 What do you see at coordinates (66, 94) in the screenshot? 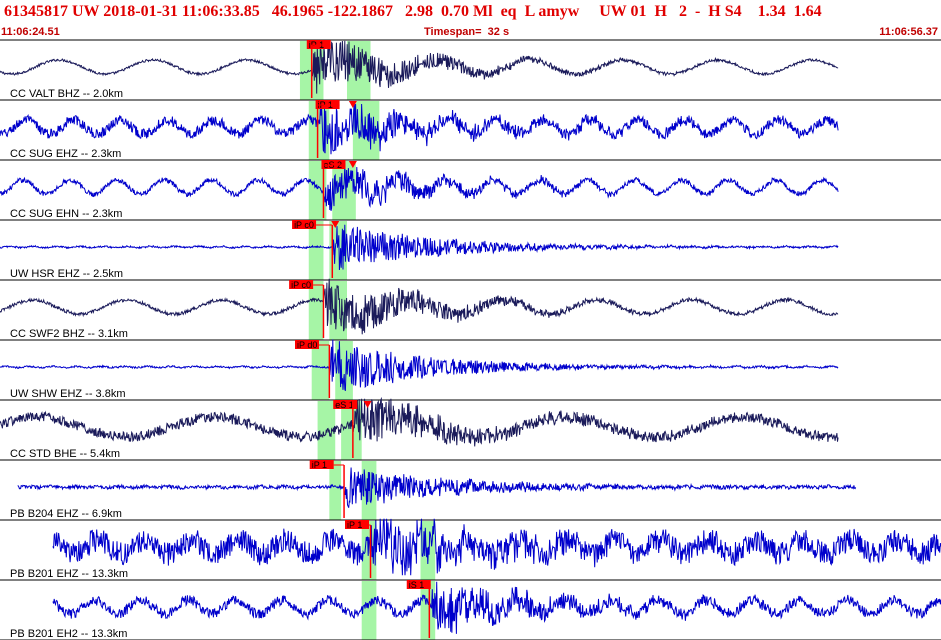
I see `trace-station-label: CC VALT BHZ -- 2.0km` at bounding box center [66, 94].